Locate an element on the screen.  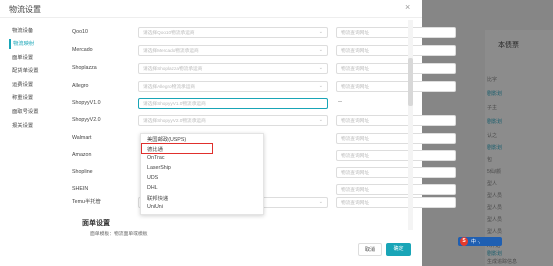
dropdown-option: UDS is located at coordinates (152, 178).